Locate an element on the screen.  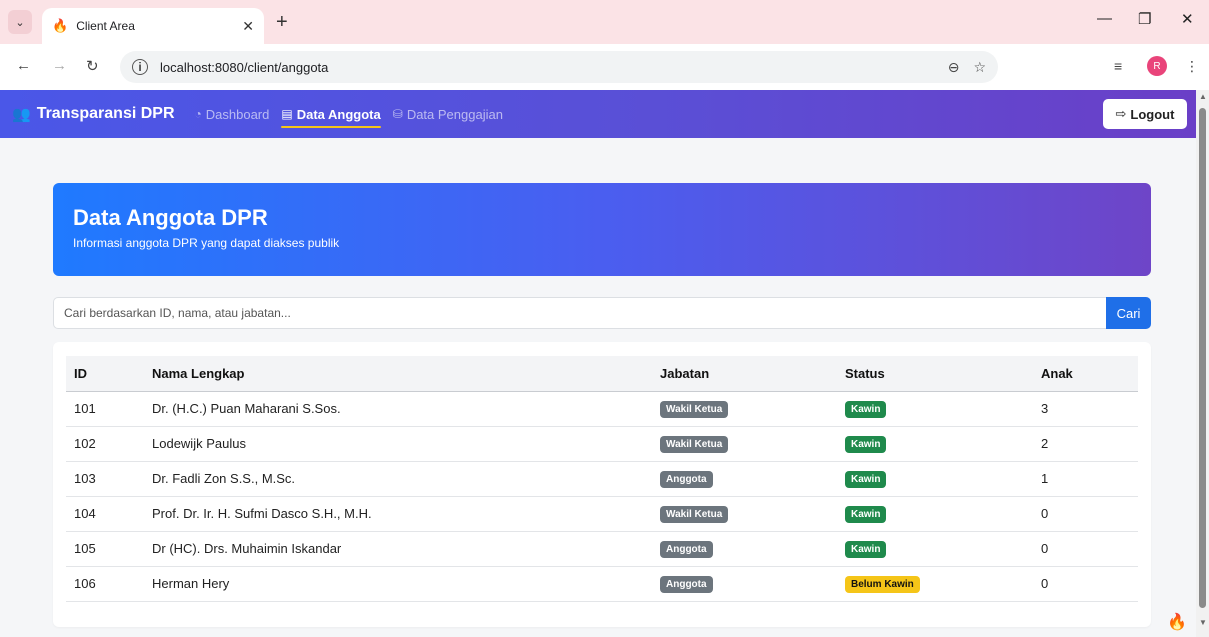
status-badge: Belum Kawin is located at coordinates (882, 584).